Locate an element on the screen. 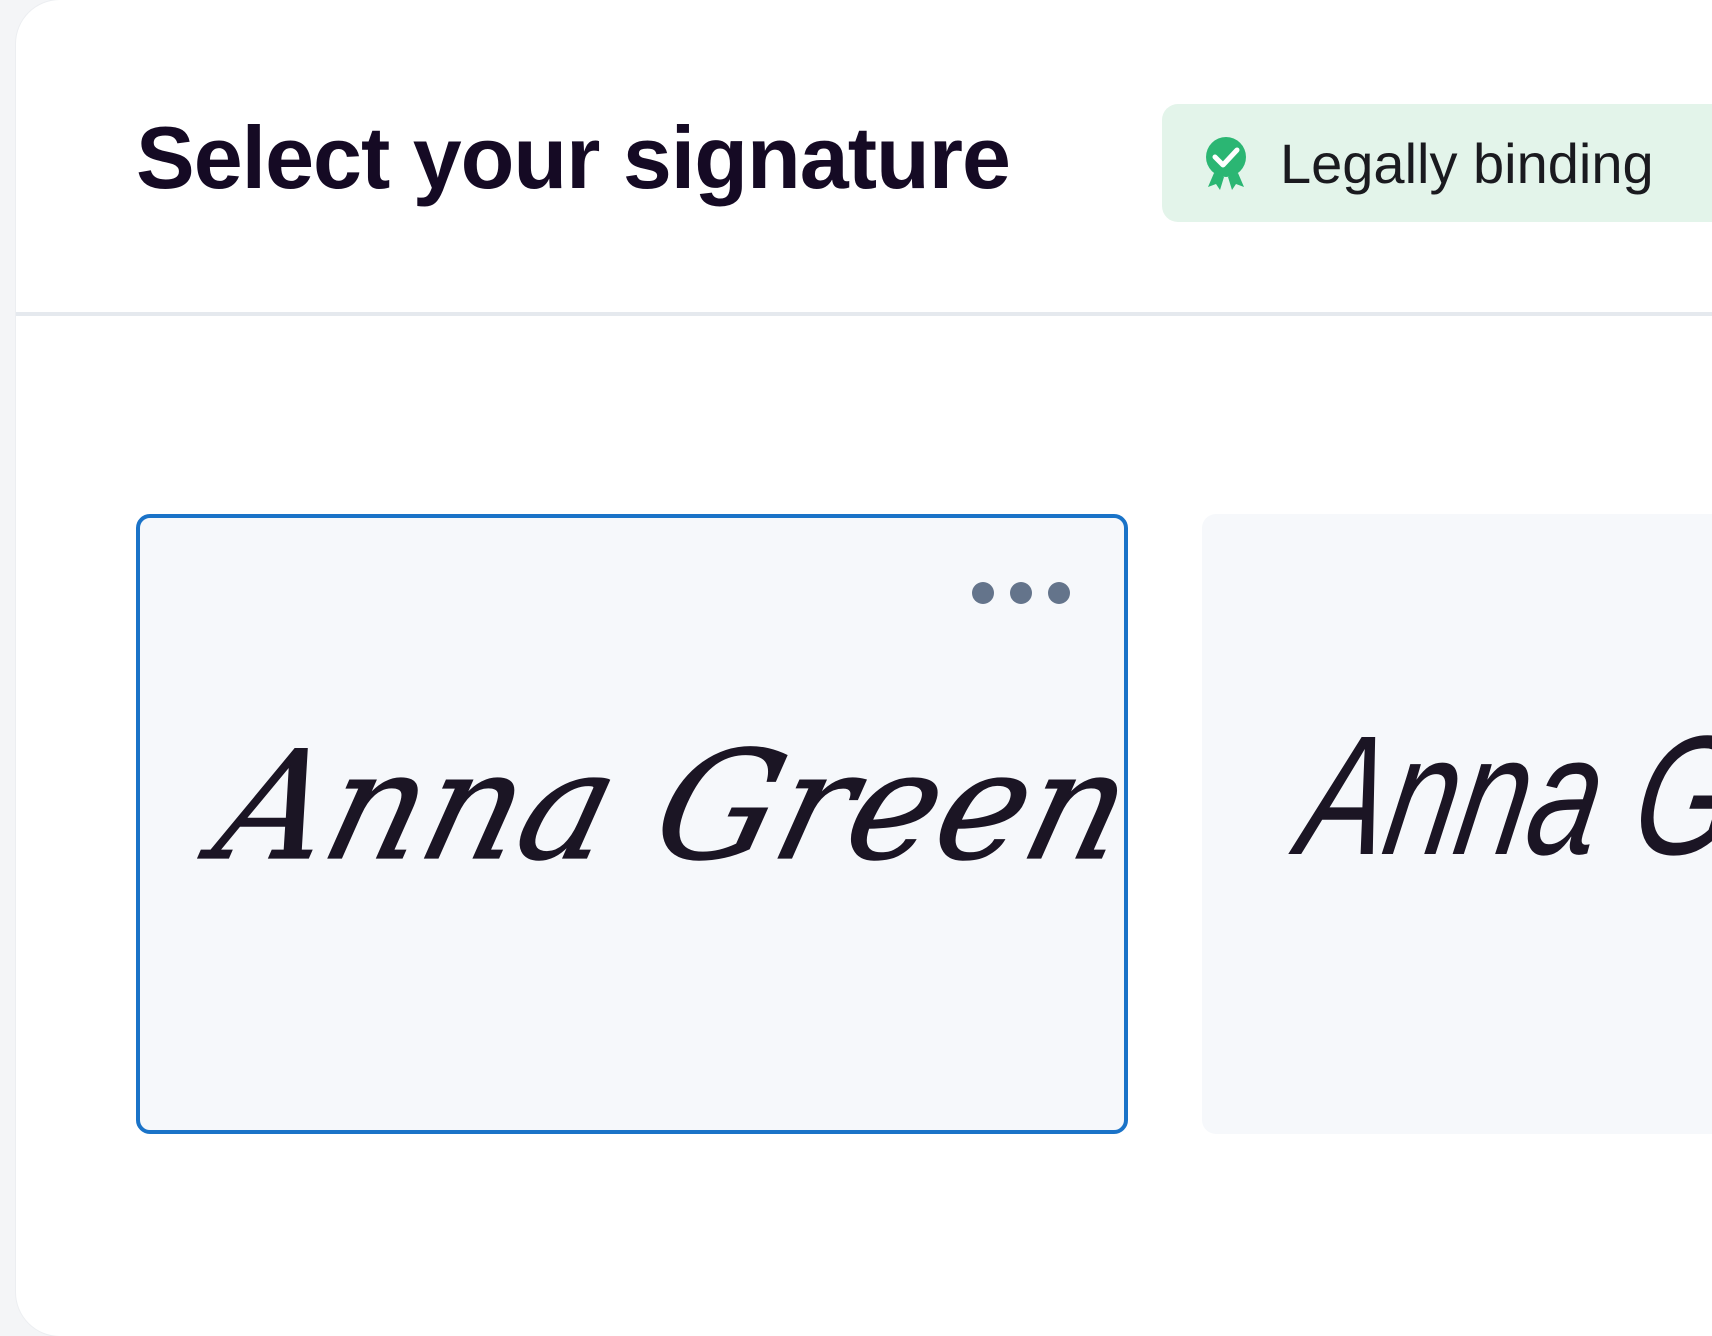 This screenshot has height=1336, width=1712. signature-text-script: Anna Green is located at coordinates (660, 806).